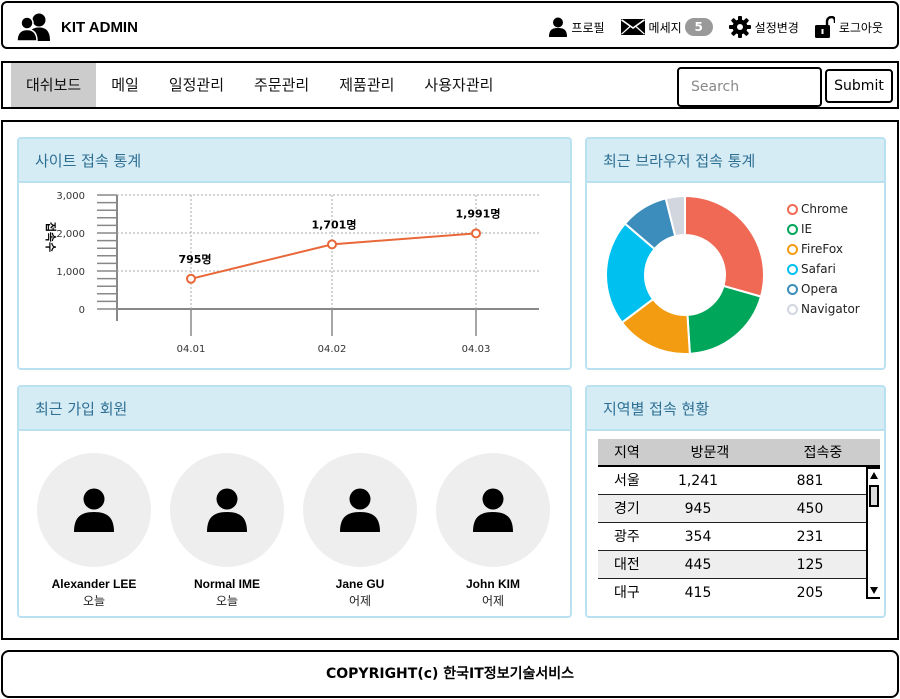  I want to click on legend-item: Safari, so click(823, 269).